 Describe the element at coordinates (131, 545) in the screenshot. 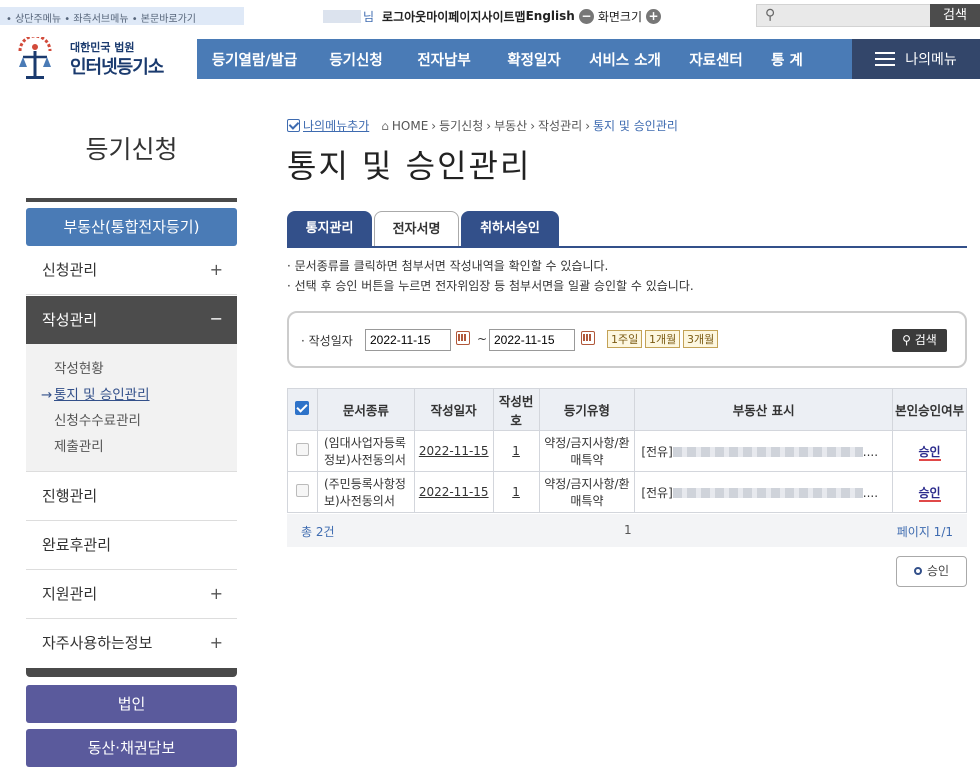

I see `lnb-item-after: 완료후관리` at that location.